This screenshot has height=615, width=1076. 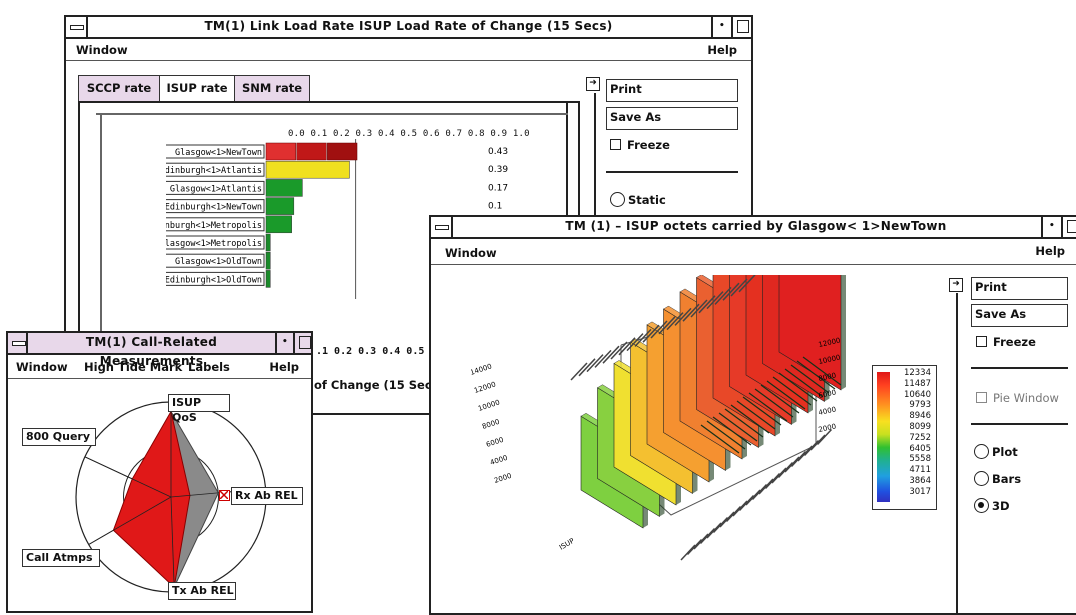 I want to click on legend-value: 10640, so click(x=917, y=394).